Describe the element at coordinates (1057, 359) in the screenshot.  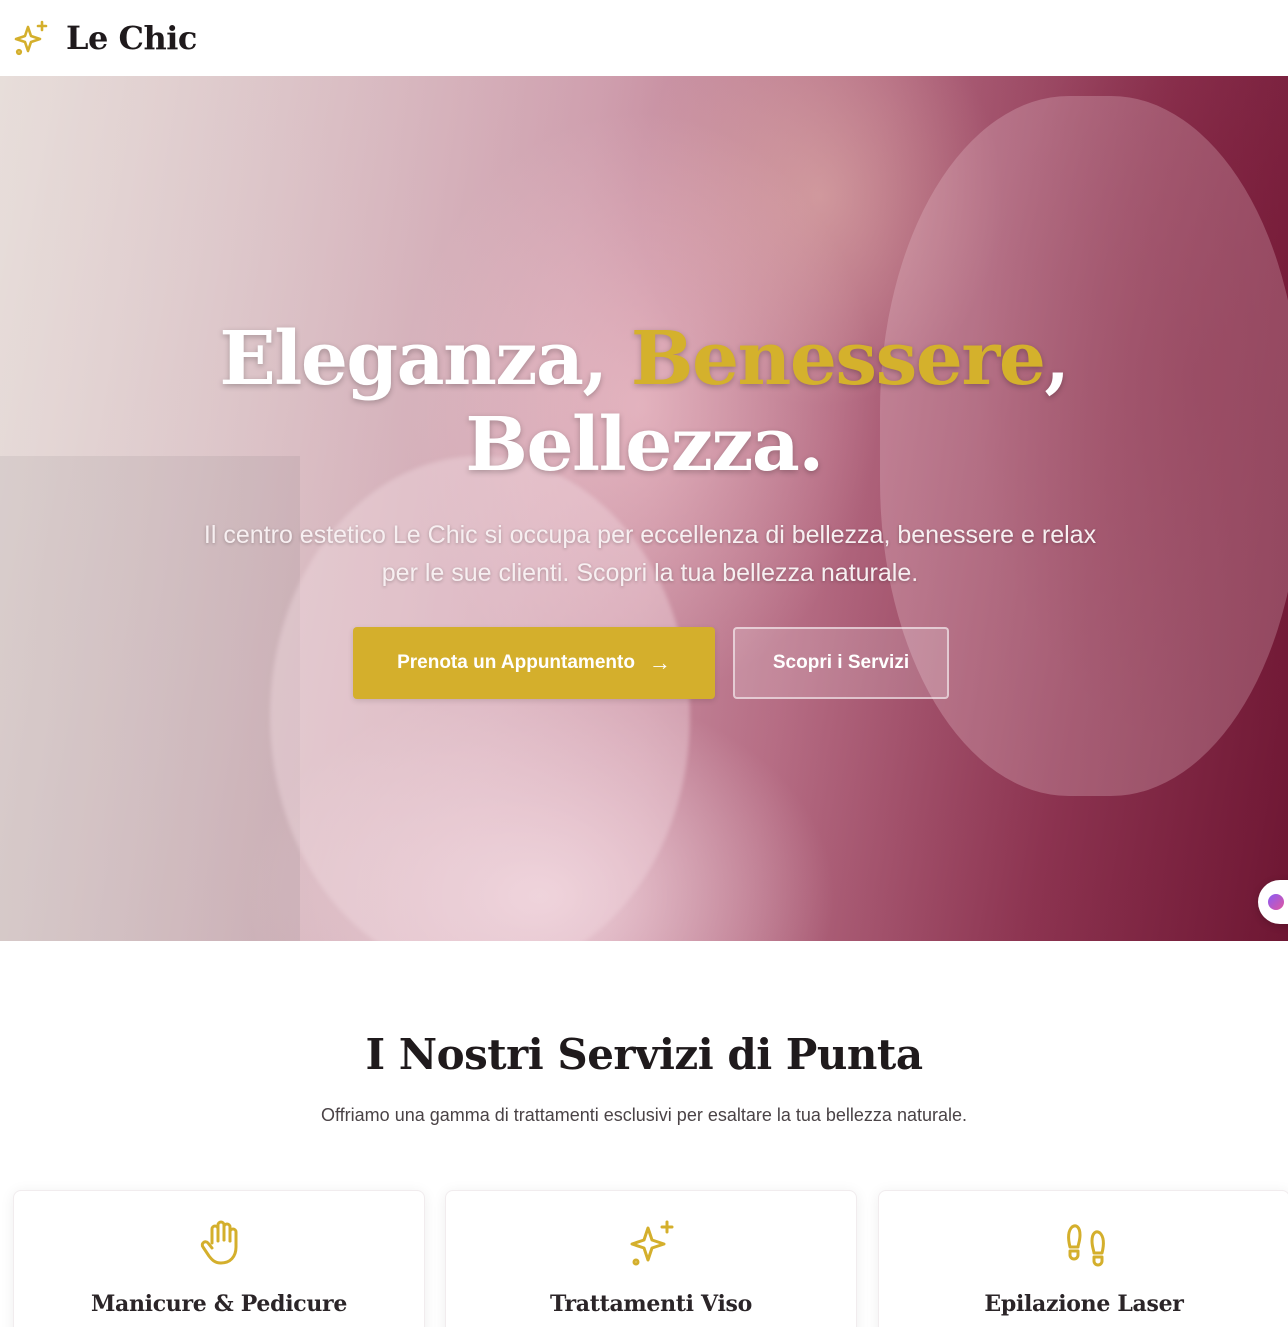
I see `hero-title-part2: ,` at that location.